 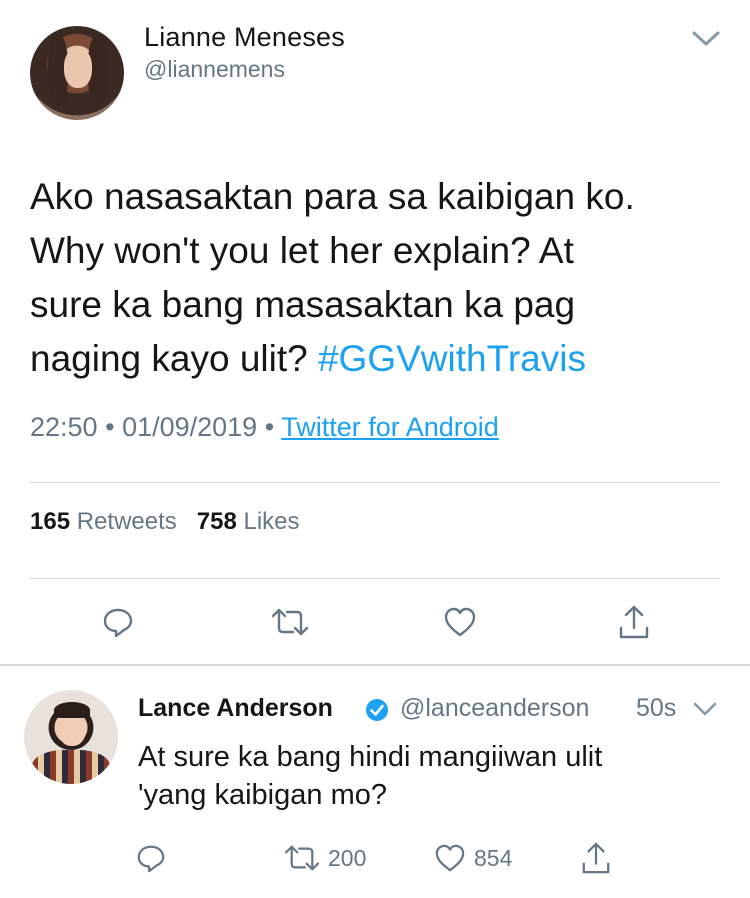 What do you see at coordinates (271, 521) in the screenshot?
I see `likes-label: Likes` at bounding box center [271, 521].